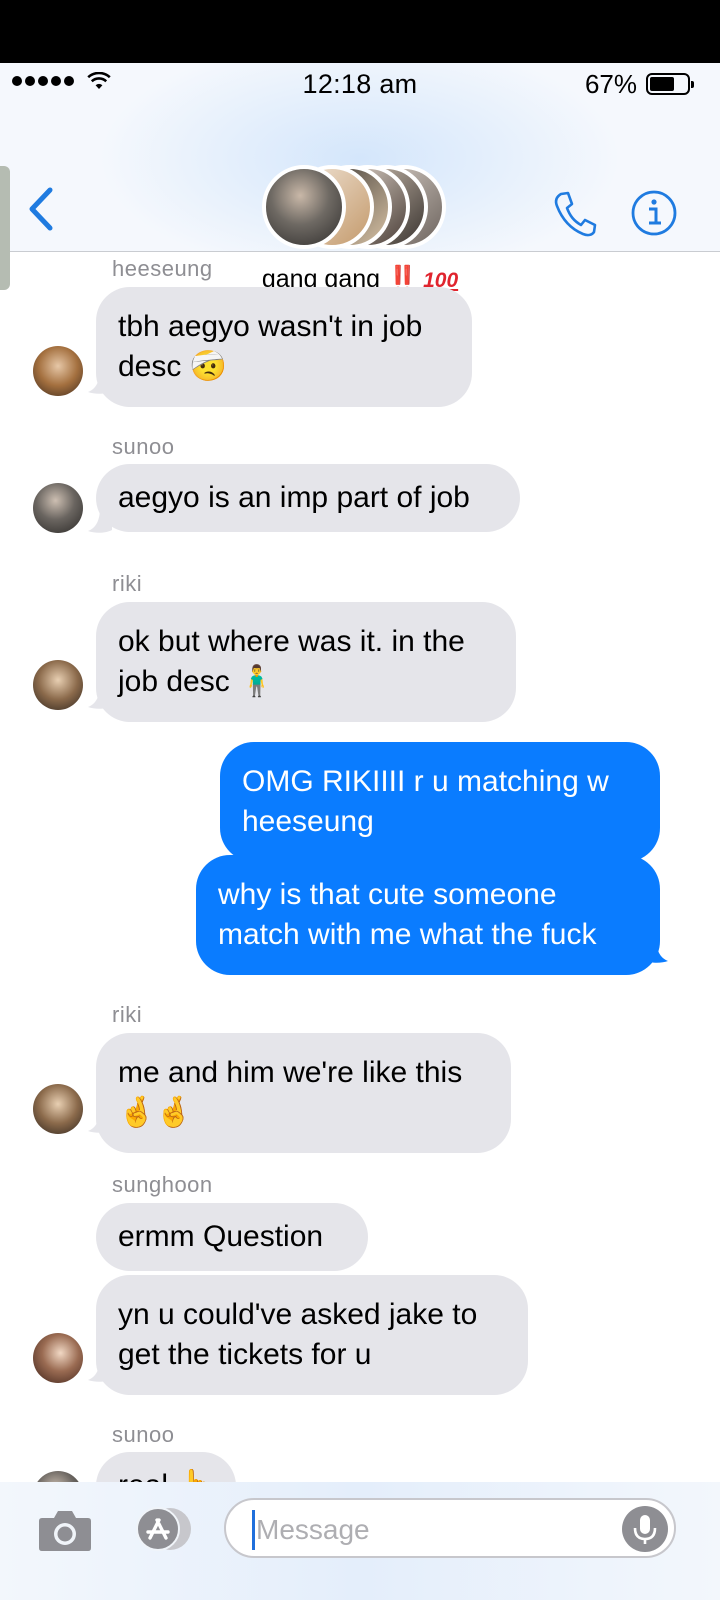  Describe the element at coordinates (253, 1530) in the screenshot. I see `text-cursor` at that location.